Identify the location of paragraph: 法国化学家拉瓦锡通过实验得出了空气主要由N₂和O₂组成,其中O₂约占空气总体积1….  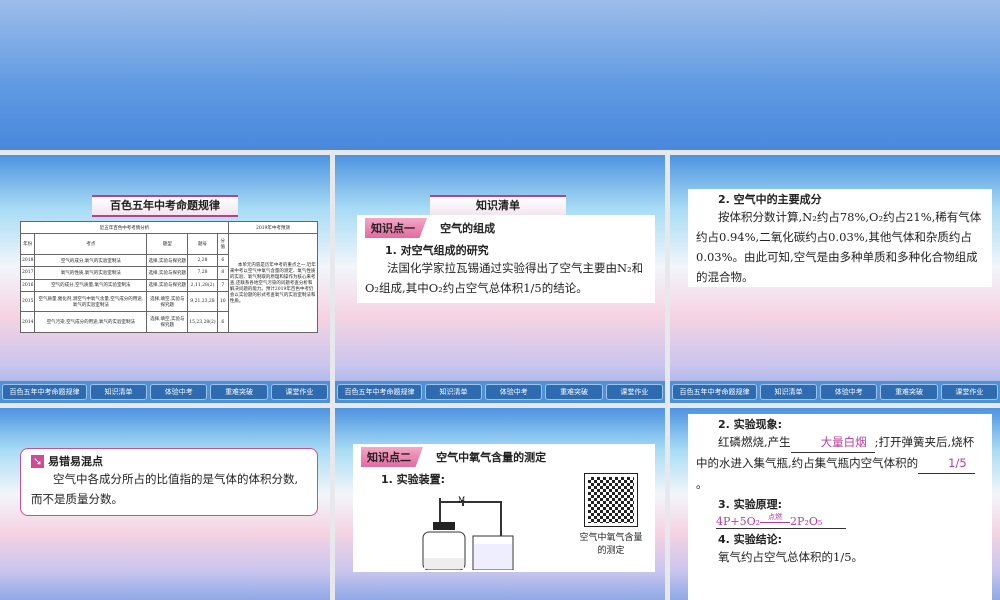
(504, 278).